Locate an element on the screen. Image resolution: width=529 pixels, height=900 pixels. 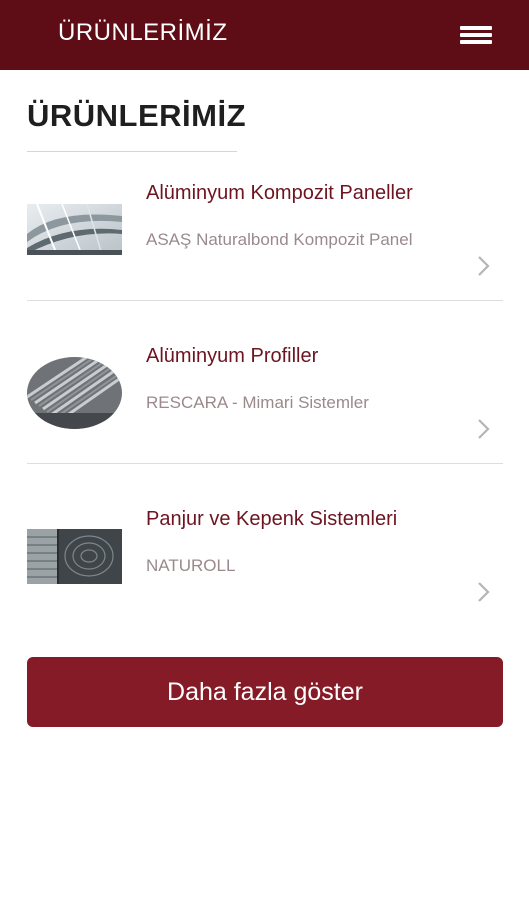
product-name: Alüminyum Kompozit Paneller is located at coordinates (279, 193).